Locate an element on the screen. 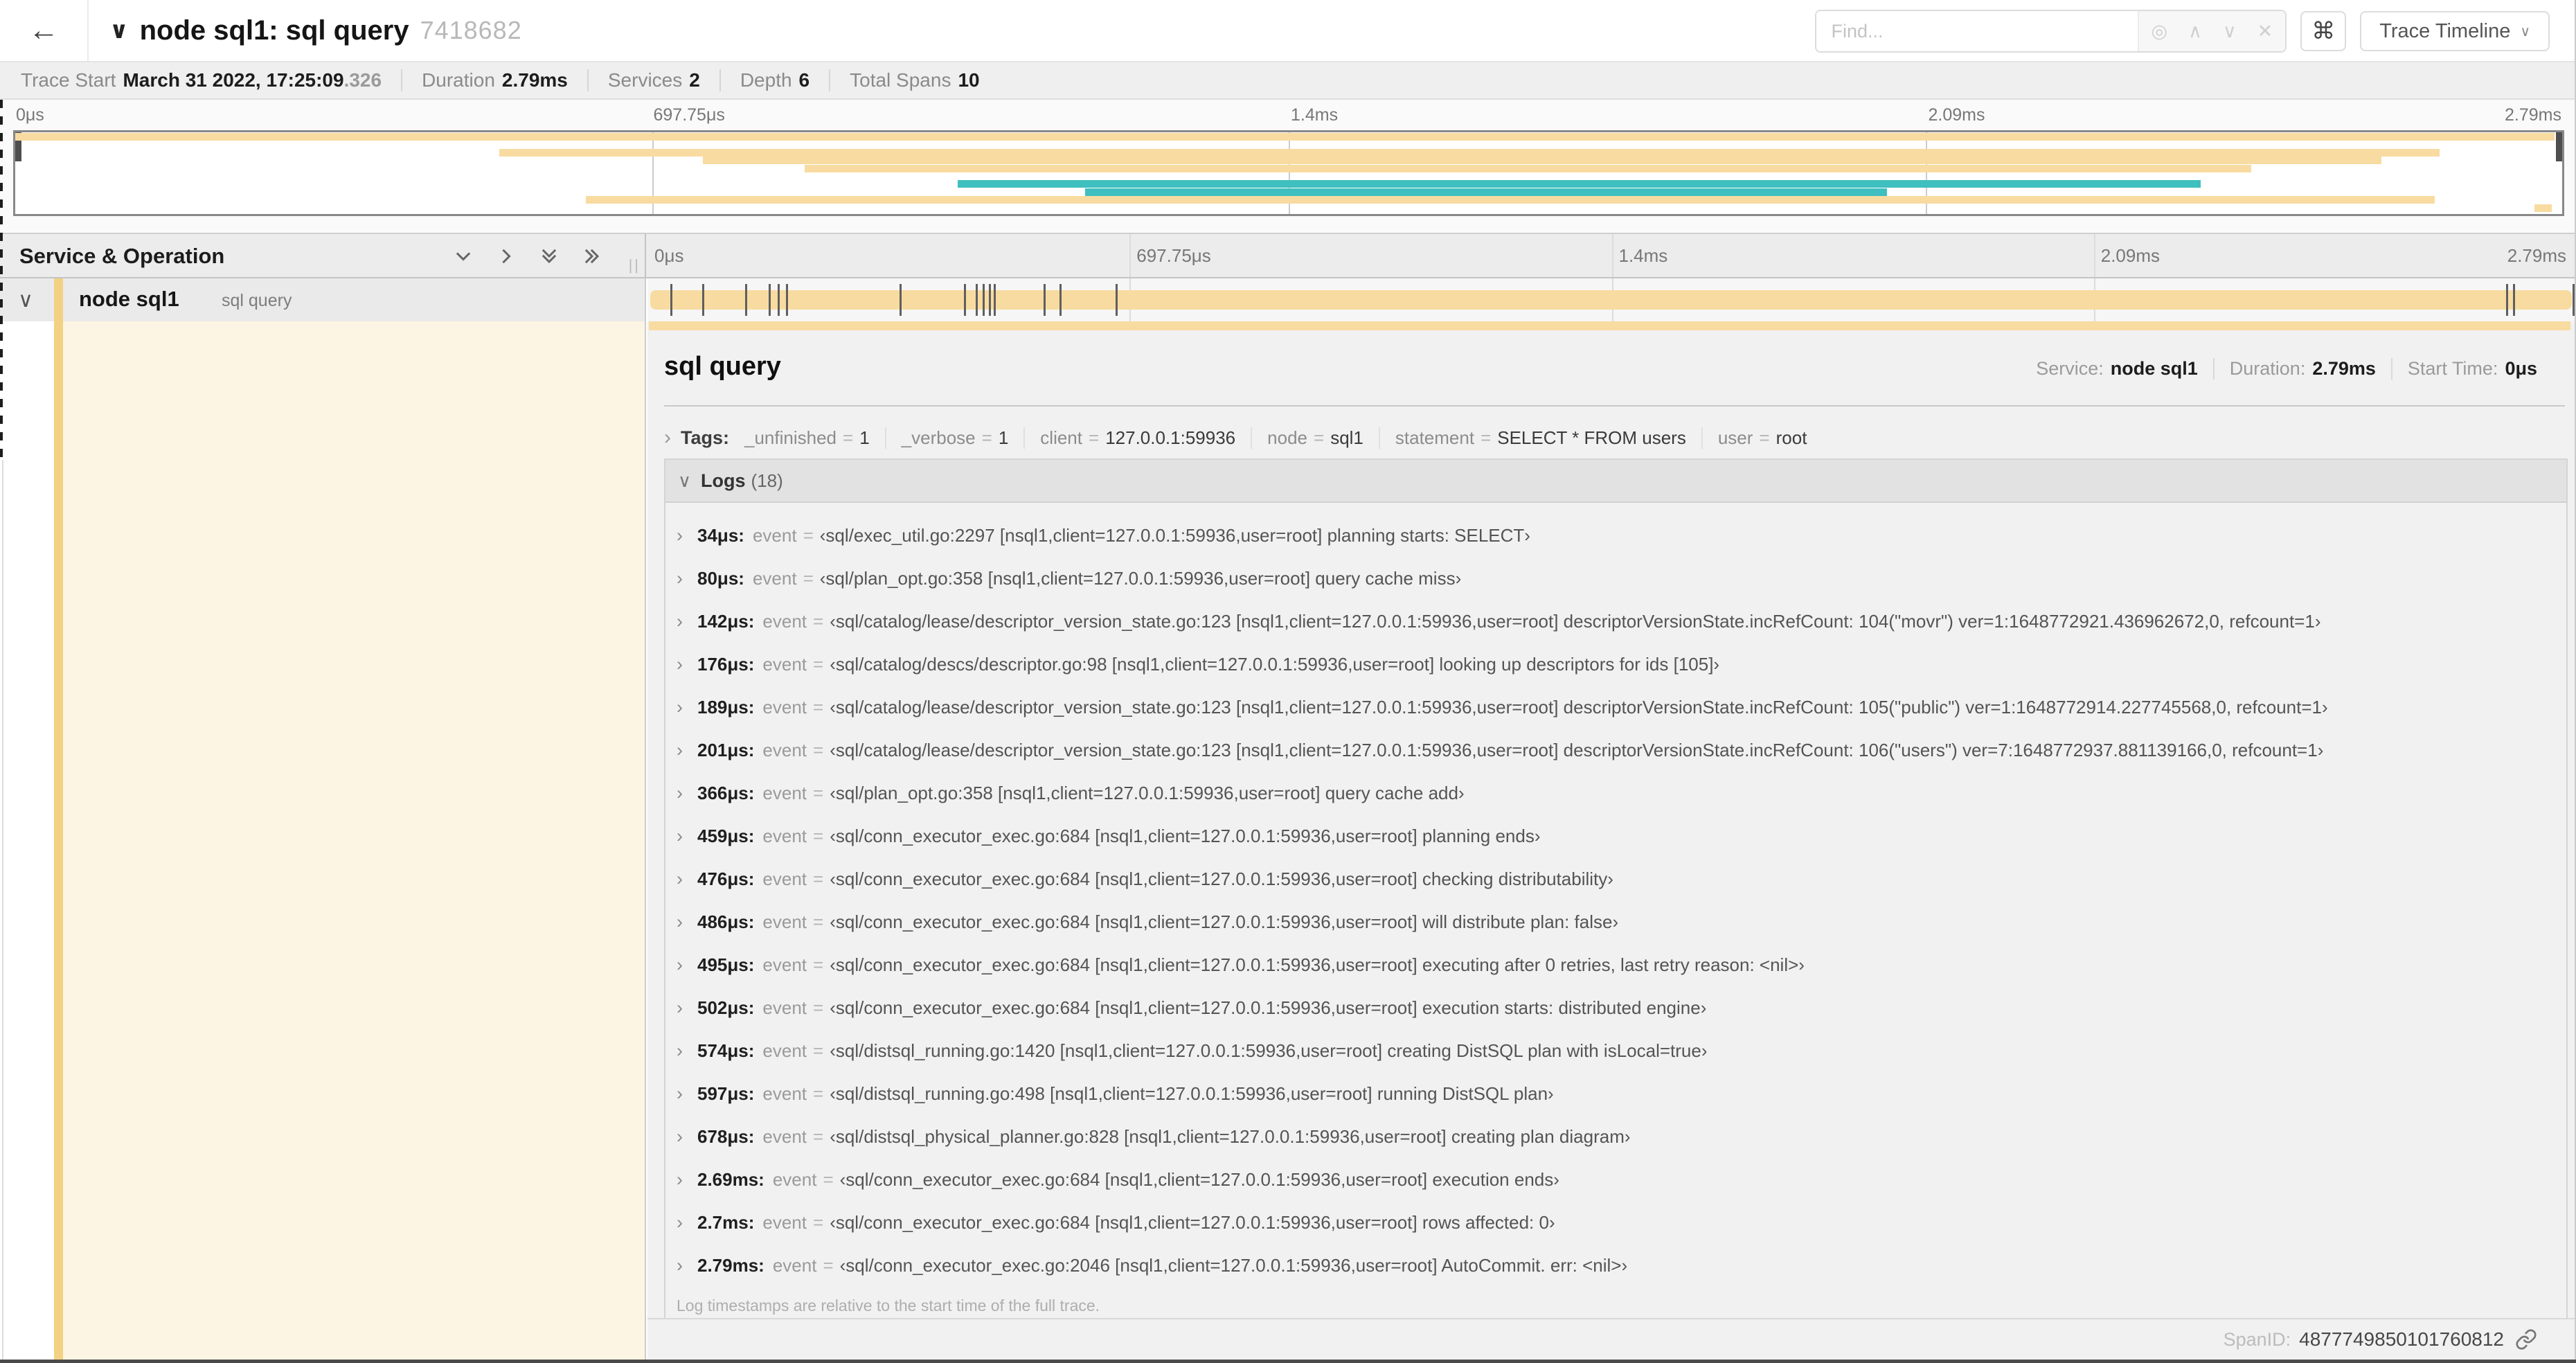 This screenshot has height=1363, width=2576. service-operation-header: Service & Operation || is located at coordinates (323, 256).